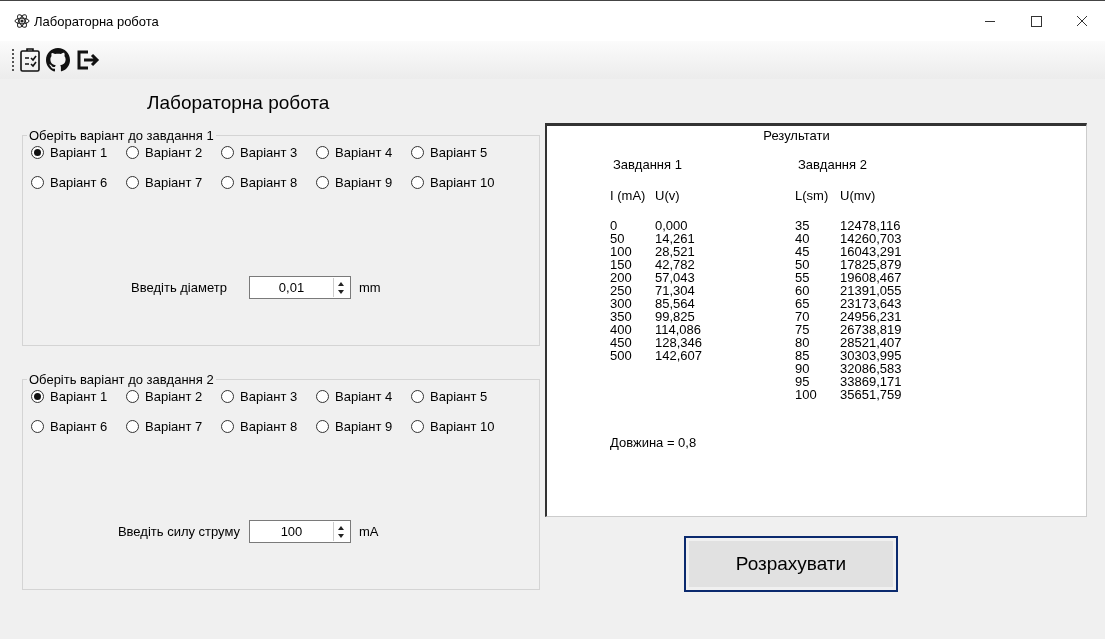 The width and height of the screenshot is (1105, 639). I want to click on table-cell-text: 500, so click(621, 355).